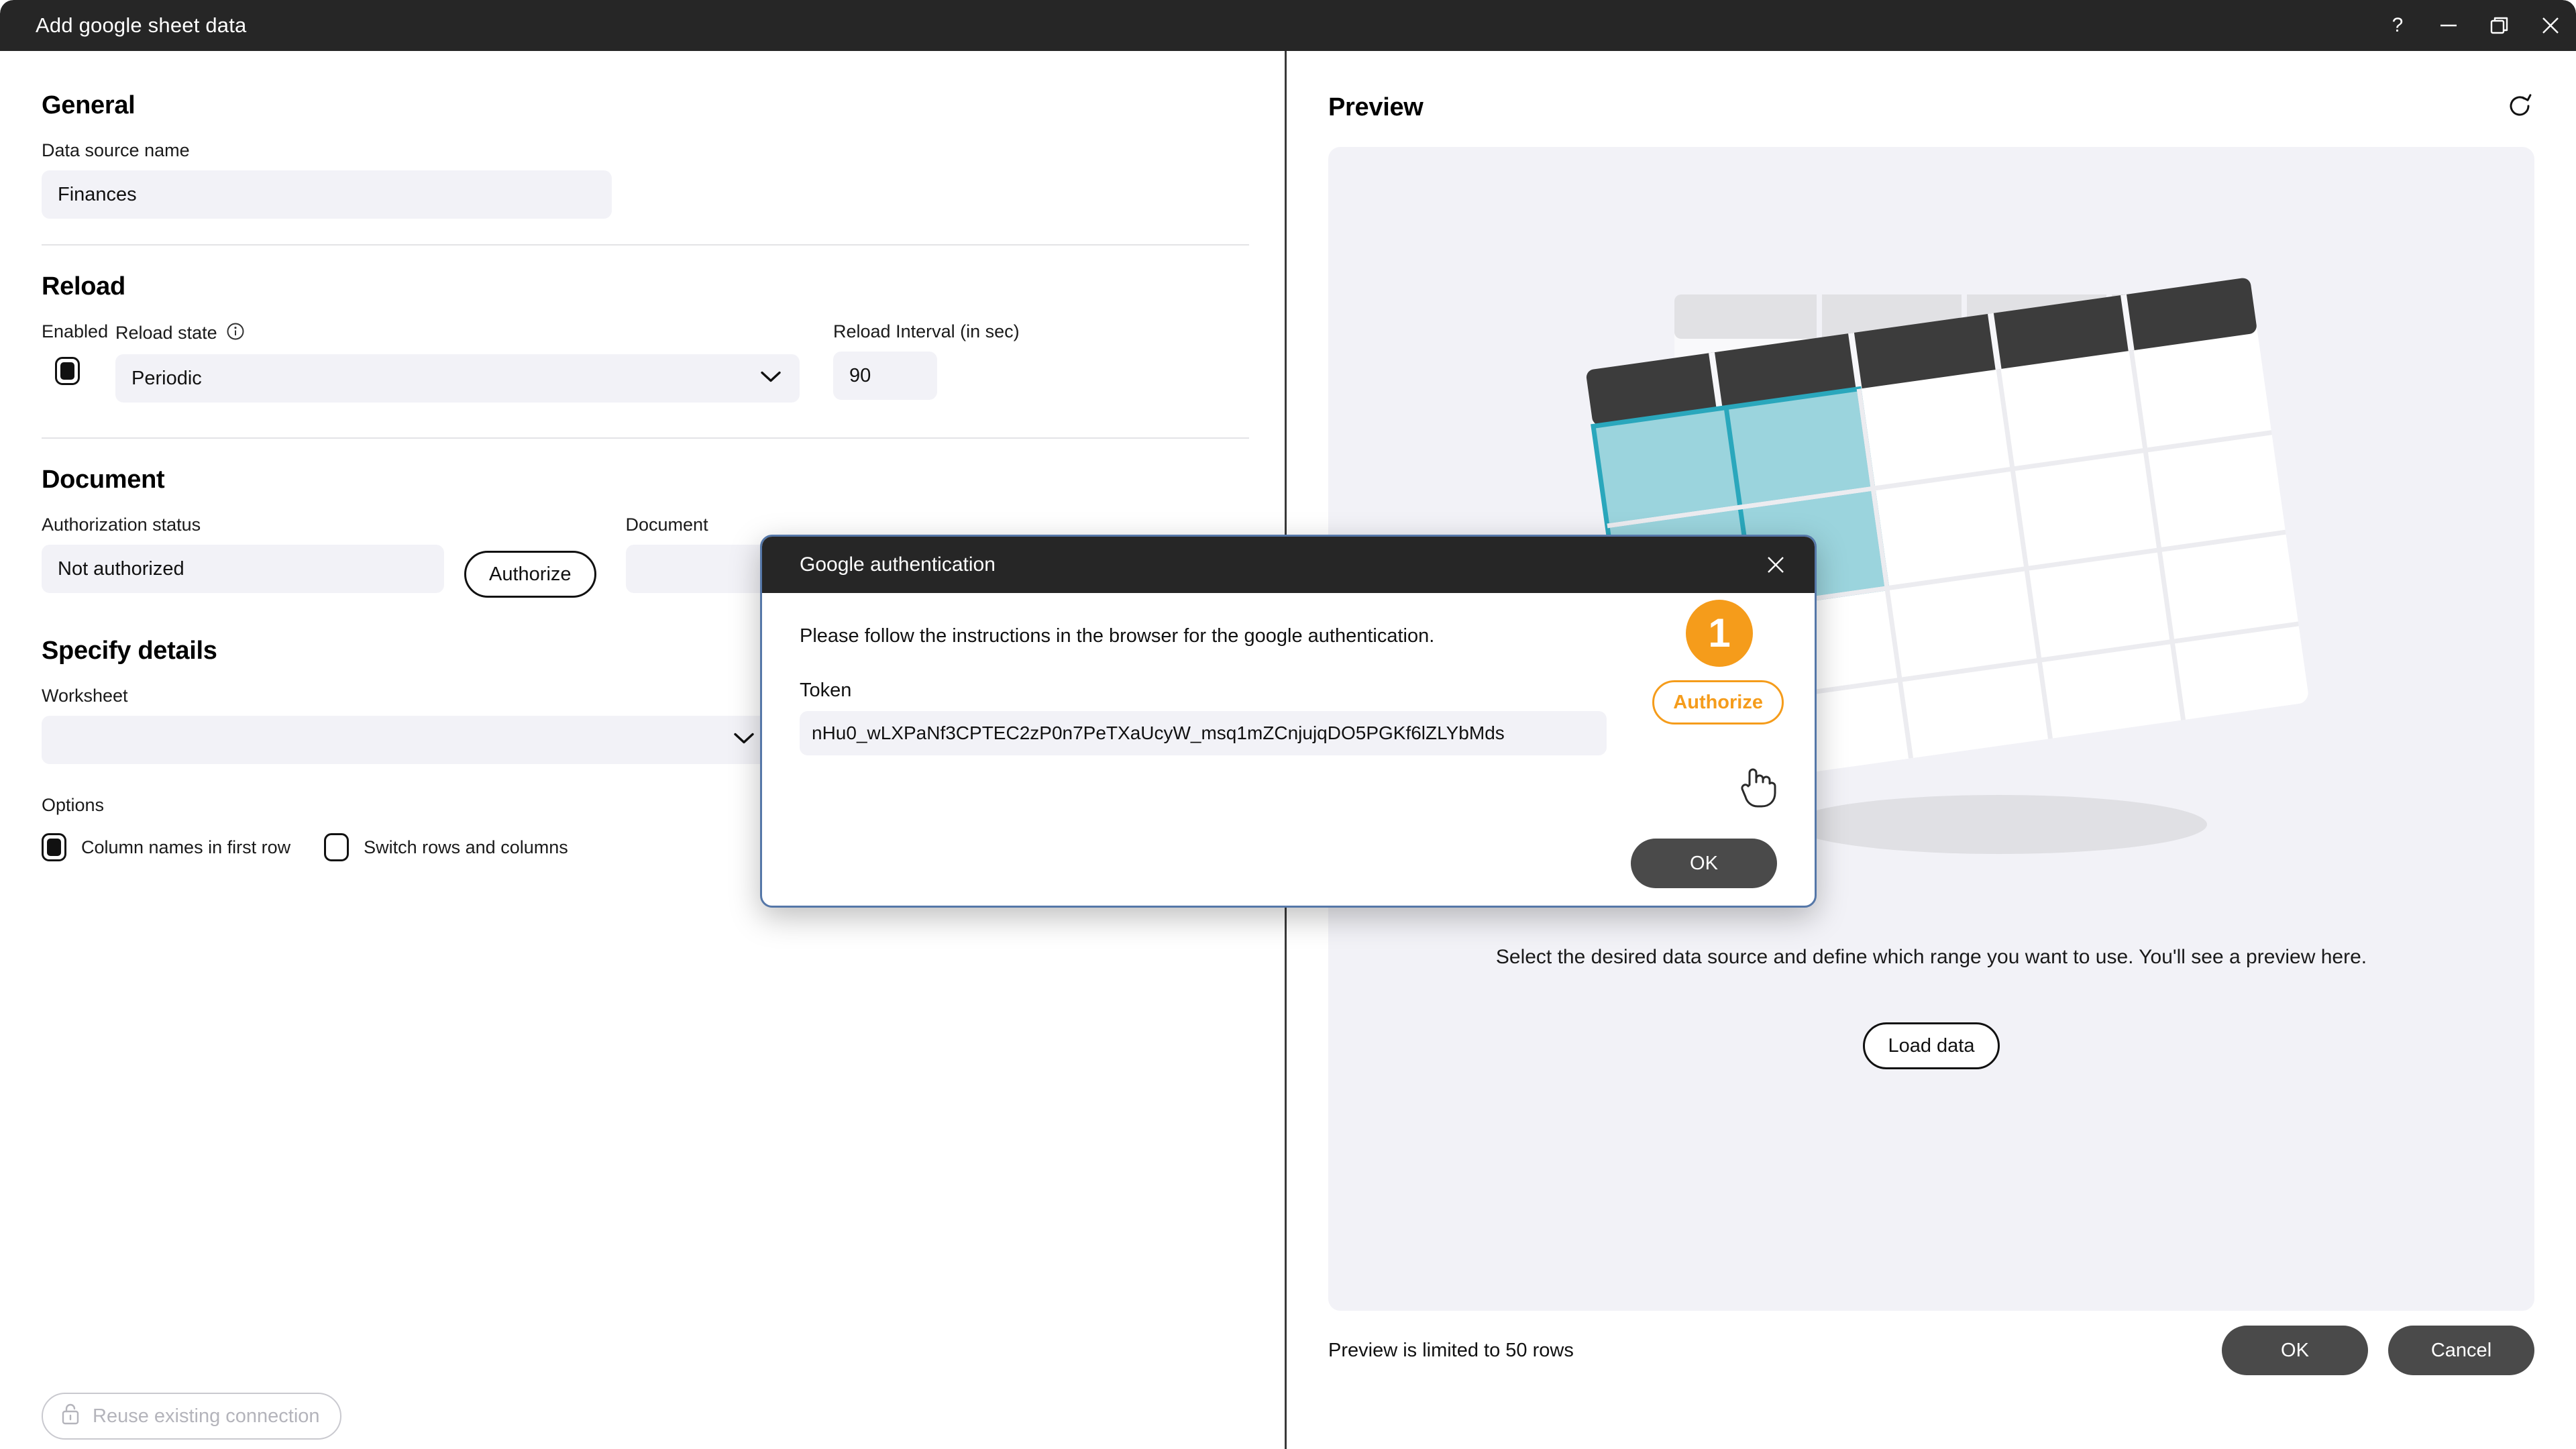 The height and width of the screenshot is (1449, 2576). What do you see at coordinates (457, 378) in the screenshot?
I see `reload-state-select: Periodic` at bounding box center [457, 378].